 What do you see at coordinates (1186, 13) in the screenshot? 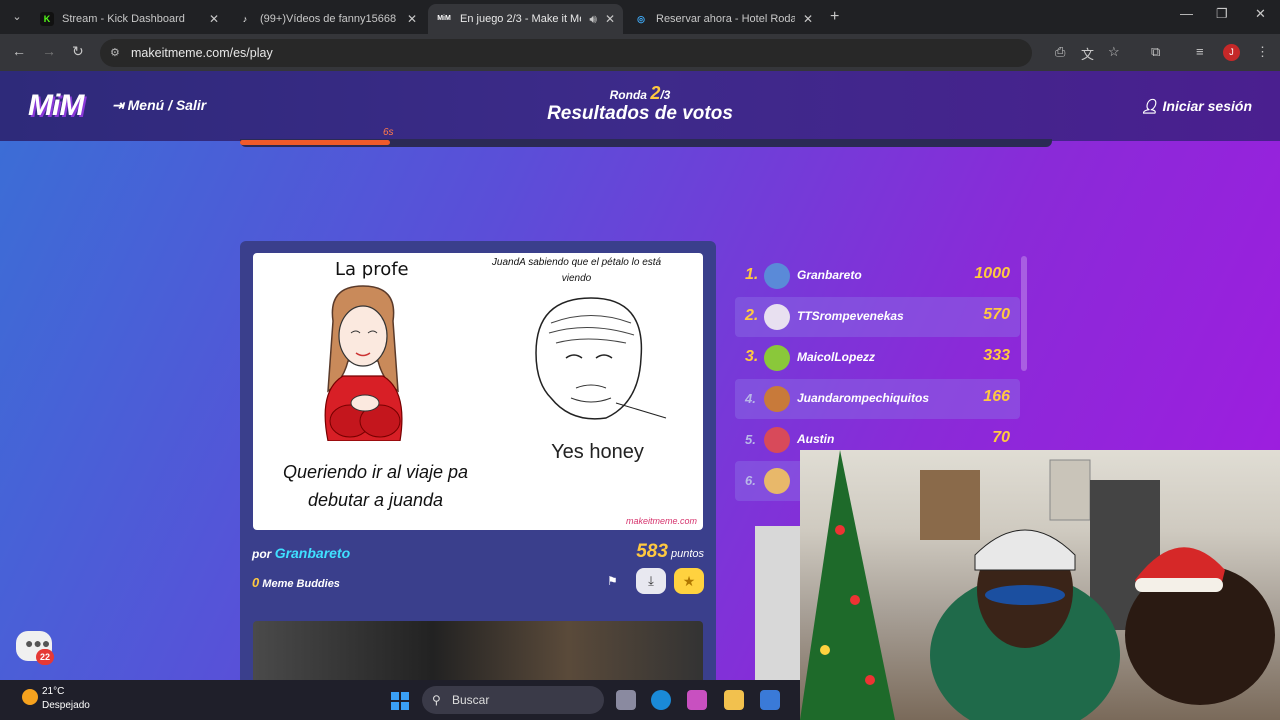
I see `minimize-icon: —` at bounding box center [1186, 13].